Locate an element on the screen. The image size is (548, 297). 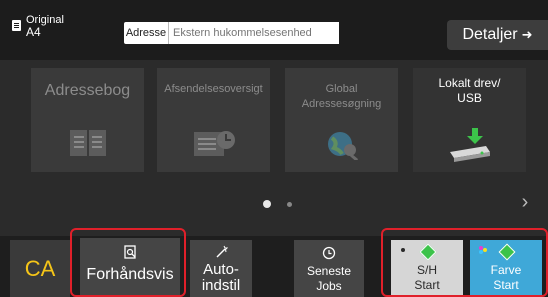
address-input is located at coordinates (254, 33).